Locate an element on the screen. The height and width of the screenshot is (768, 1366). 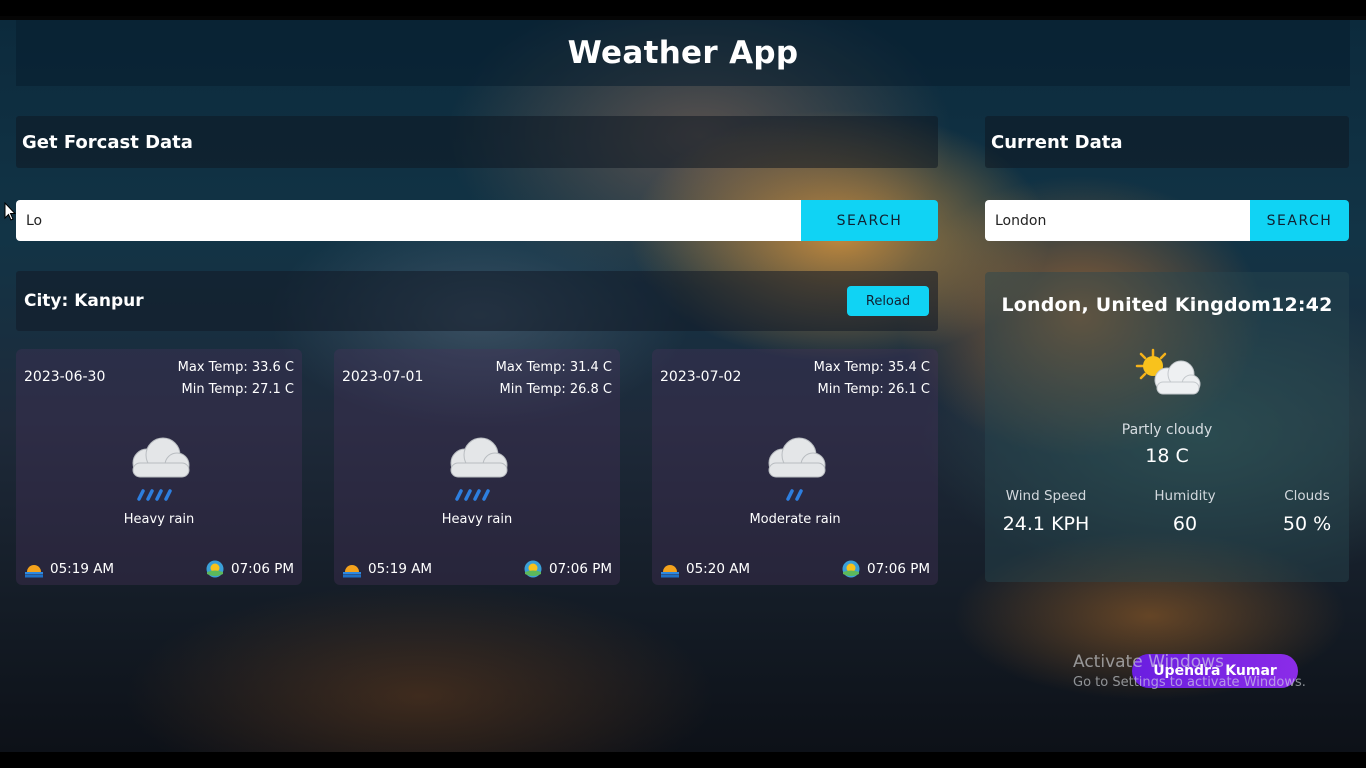
current-search-button: SEARCH is located at coordinates (1299, 220).